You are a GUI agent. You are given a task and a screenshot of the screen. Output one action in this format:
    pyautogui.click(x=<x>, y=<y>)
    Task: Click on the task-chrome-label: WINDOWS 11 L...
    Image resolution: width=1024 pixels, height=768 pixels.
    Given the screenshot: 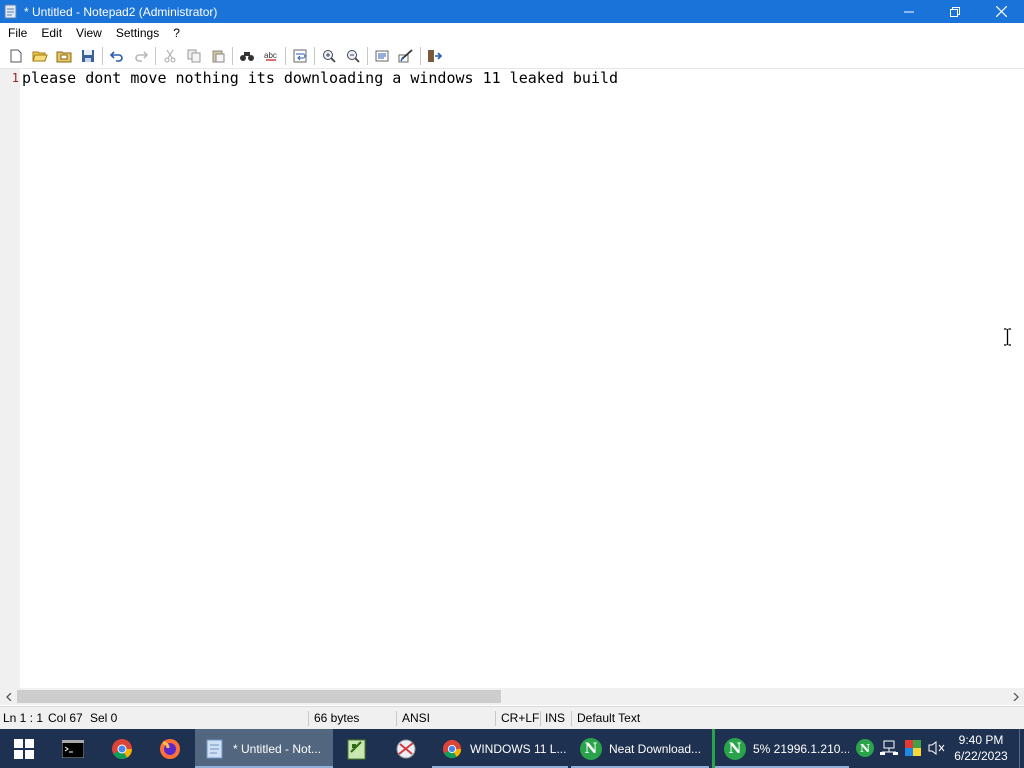 What is the action you would take?
    pyautogui.click(x=518, y=748)
    